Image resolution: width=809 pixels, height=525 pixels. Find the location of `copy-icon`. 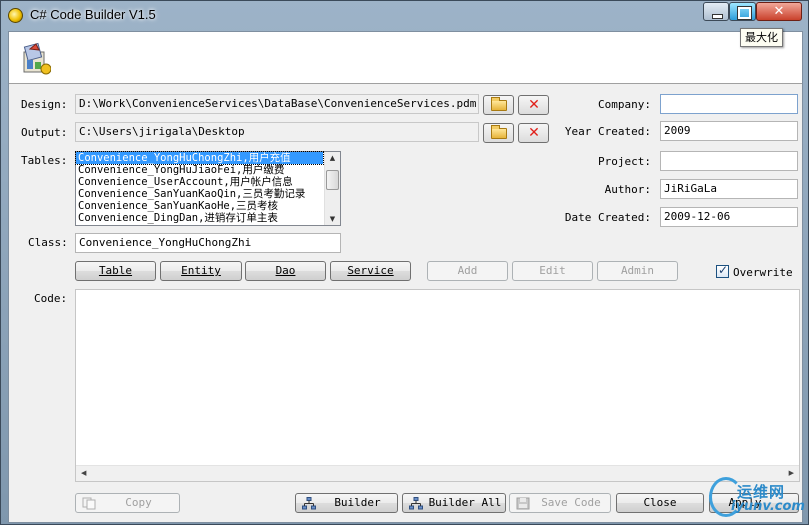

copy-icon is located at coordinates (89, 503).